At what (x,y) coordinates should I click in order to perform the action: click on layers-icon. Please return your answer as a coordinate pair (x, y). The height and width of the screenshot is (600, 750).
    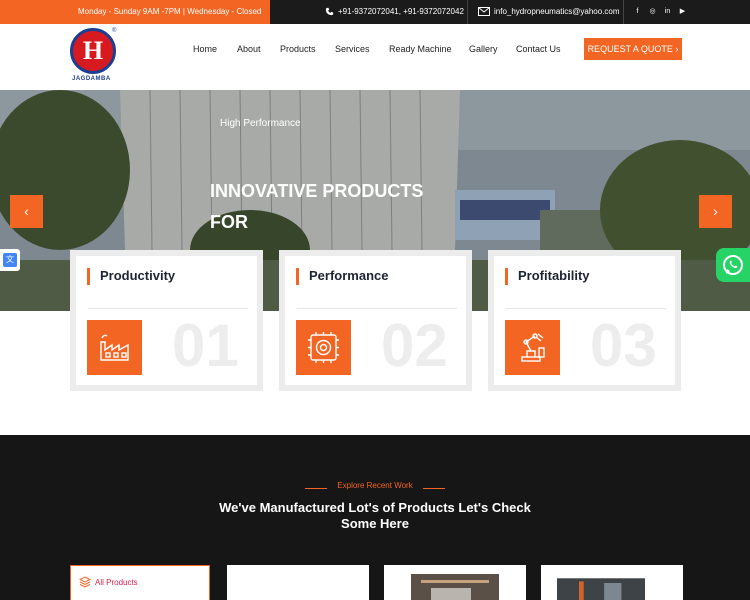
    Looking at the image, I should click on (85, 582).